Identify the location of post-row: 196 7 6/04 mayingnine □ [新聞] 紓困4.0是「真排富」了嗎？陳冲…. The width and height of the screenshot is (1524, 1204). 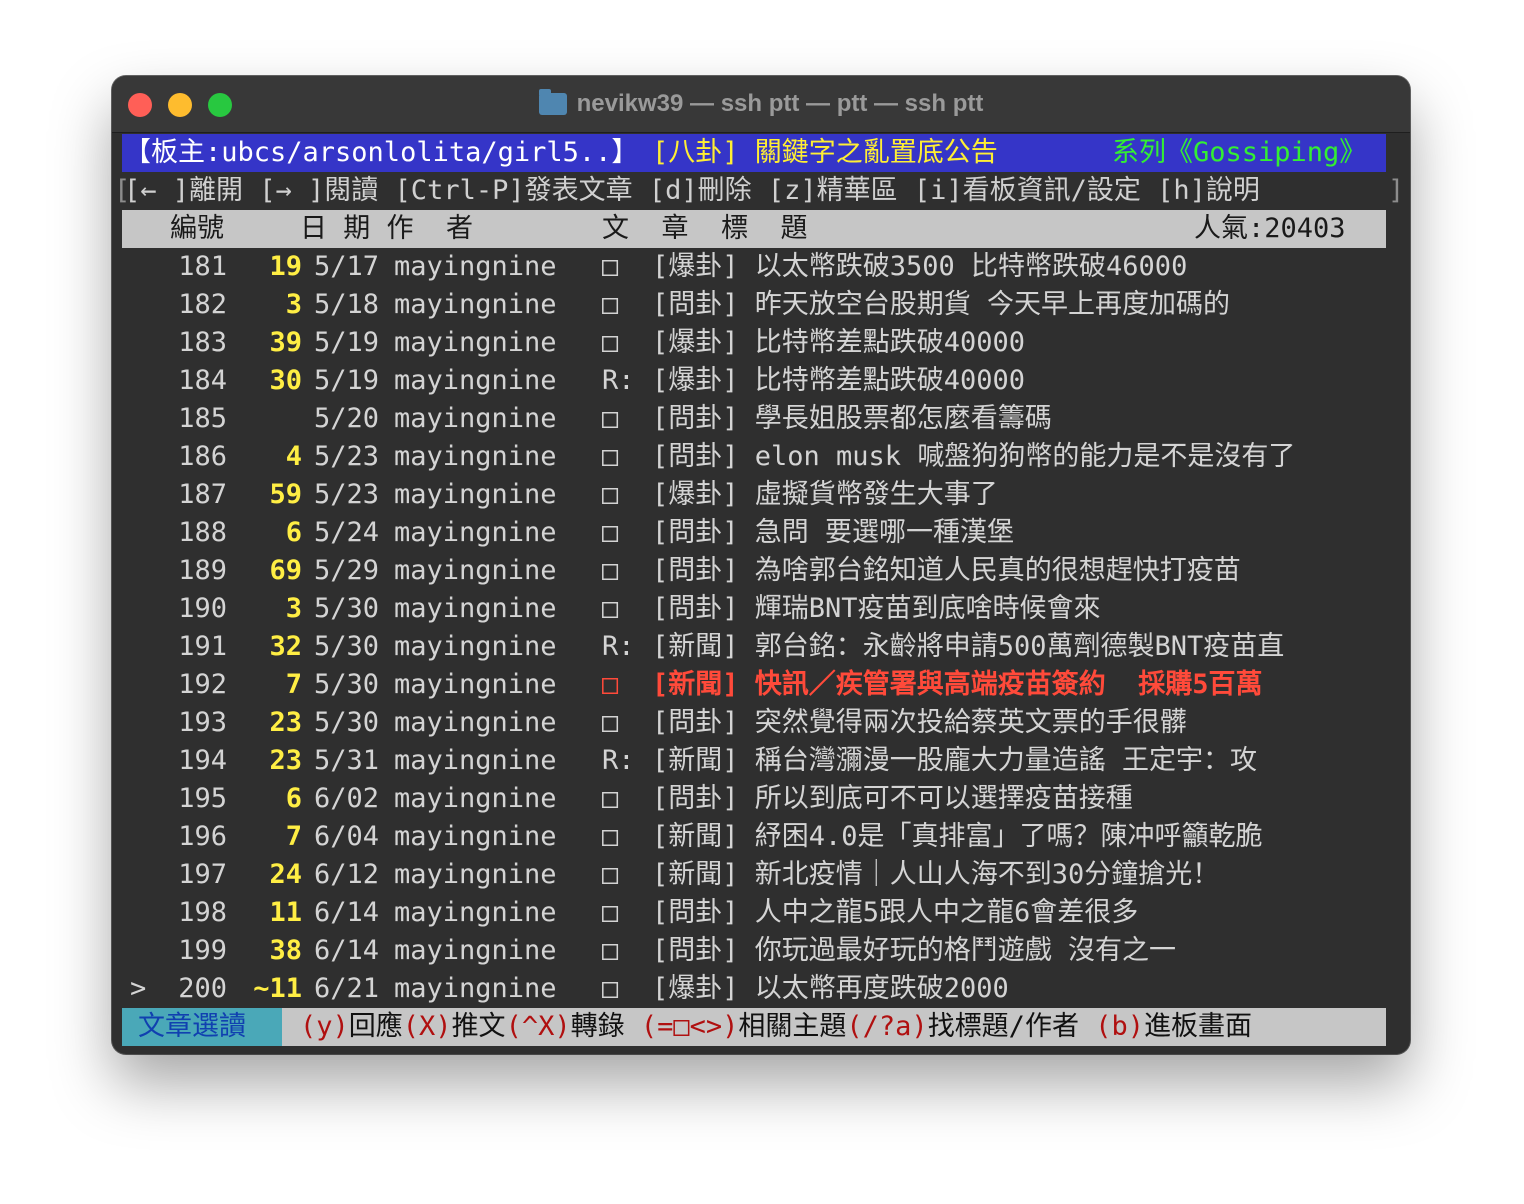
(761, 837).